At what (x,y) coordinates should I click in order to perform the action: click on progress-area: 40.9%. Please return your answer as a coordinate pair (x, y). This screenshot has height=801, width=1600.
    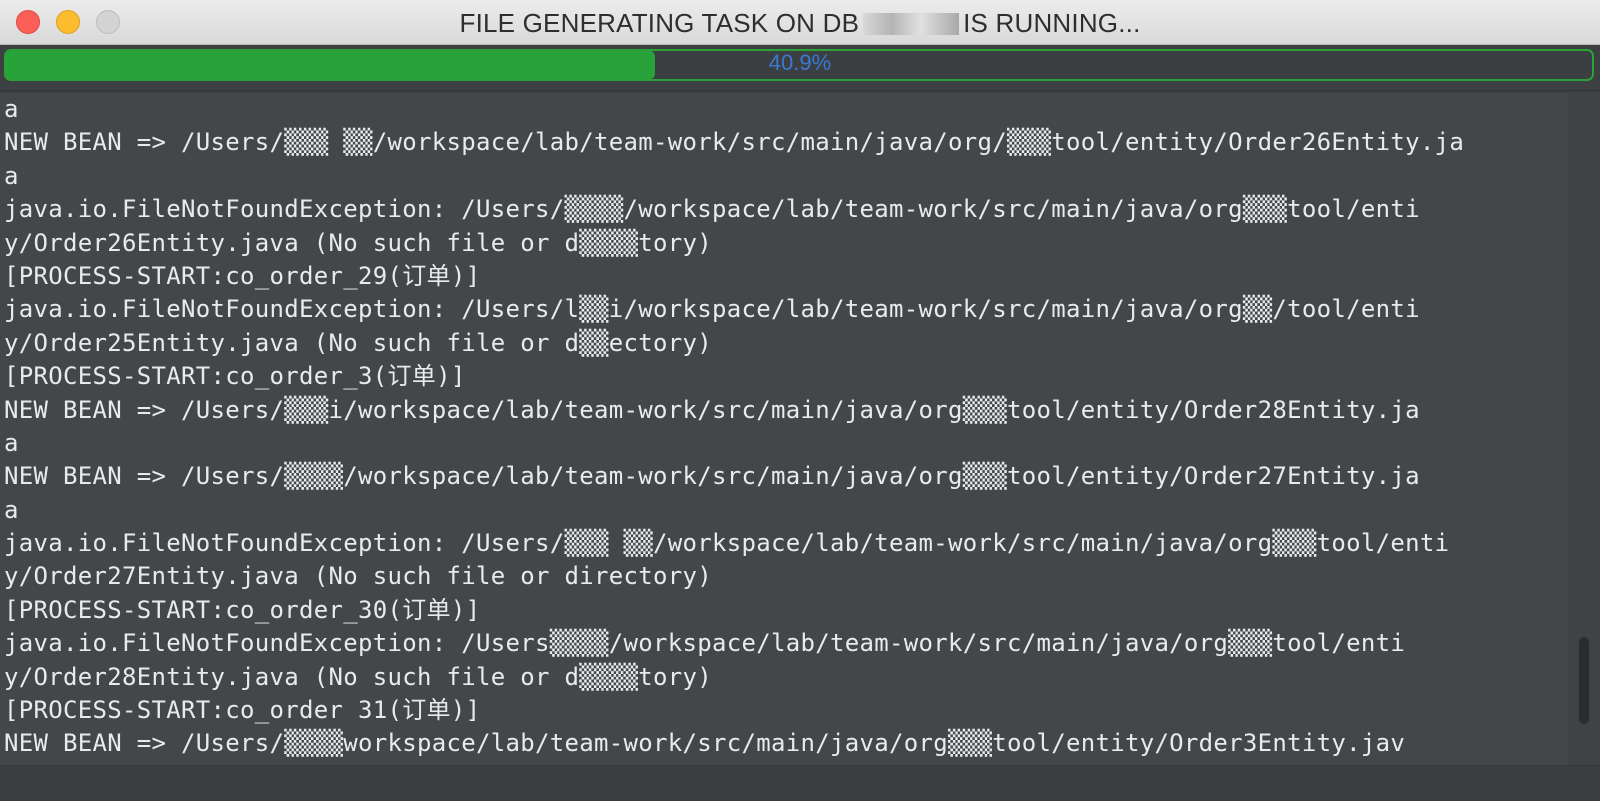
    Looking at the image, I should click on (800, 69).